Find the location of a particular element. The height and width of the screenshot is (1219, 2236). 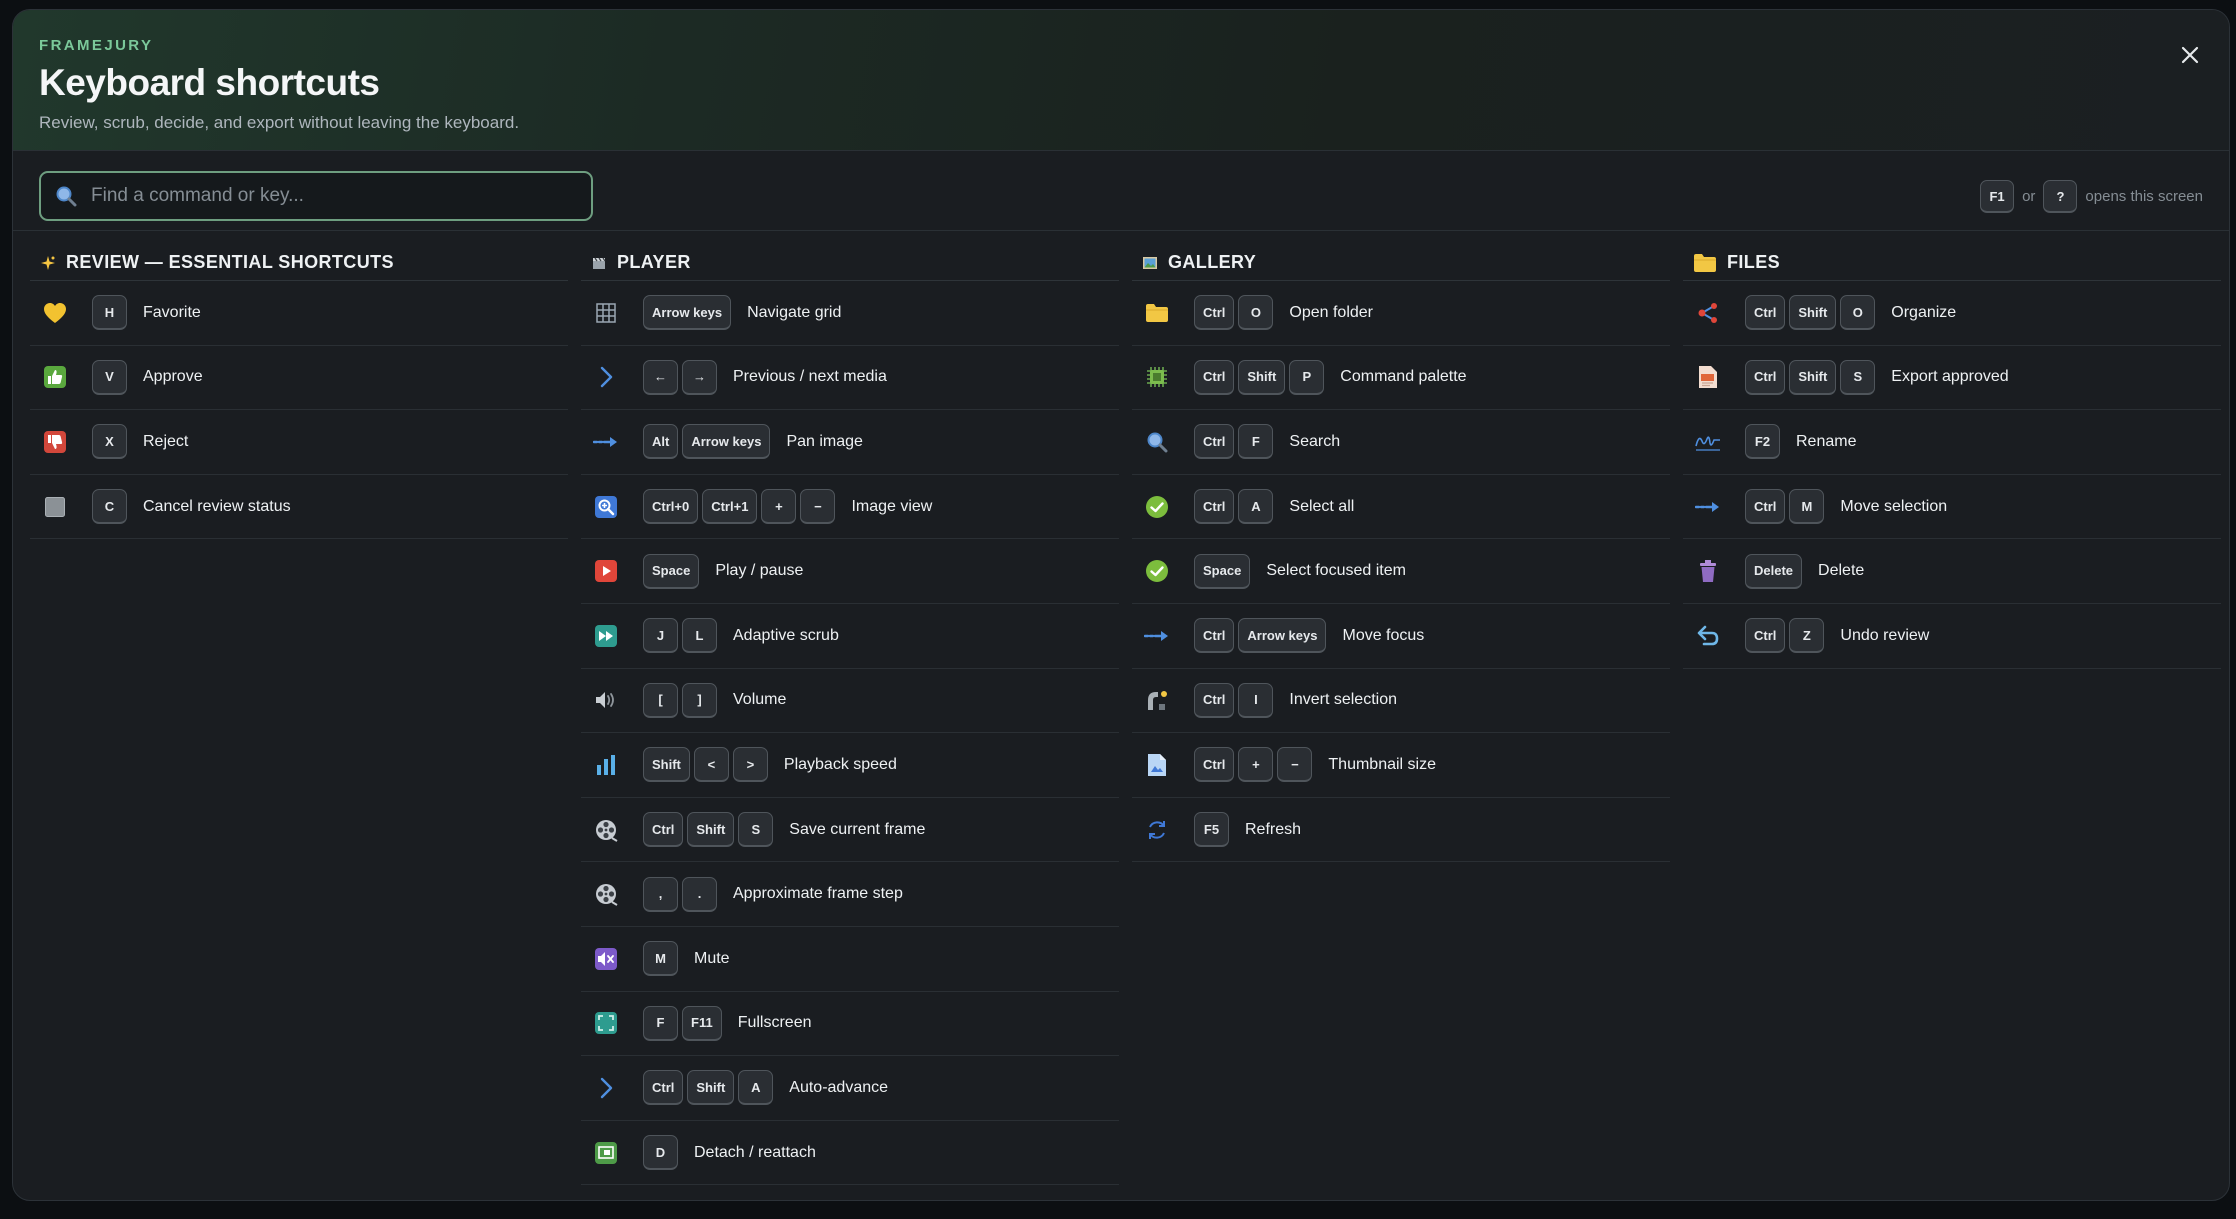

shortcut-label: Playback speed is located at coordinates (840, 764).